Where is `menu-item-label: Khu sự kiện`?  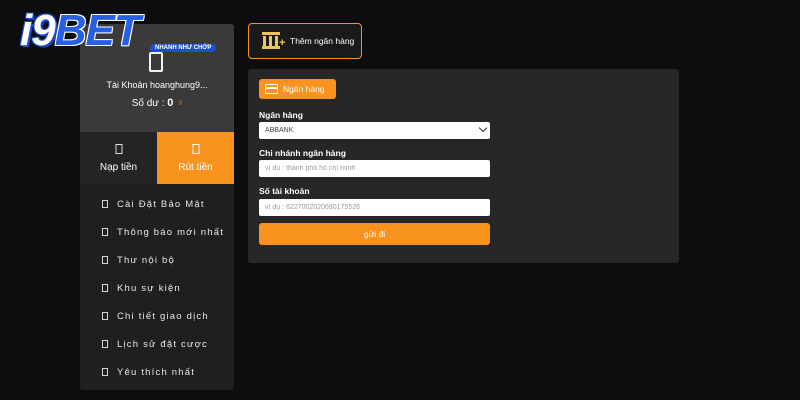 menu-item-label: Khu sự kiện is located at coordinates (149, 288).